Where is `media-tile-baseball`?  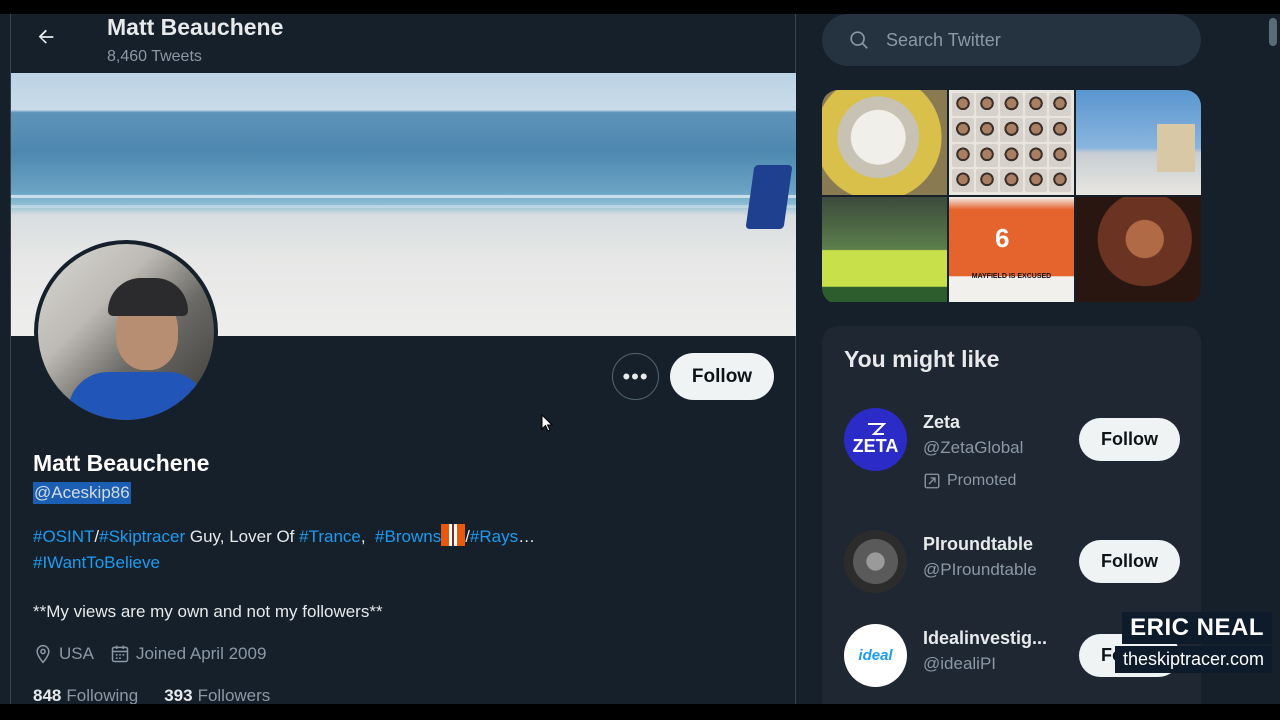
media-tile-baseball is located at coordinates (884, 249).